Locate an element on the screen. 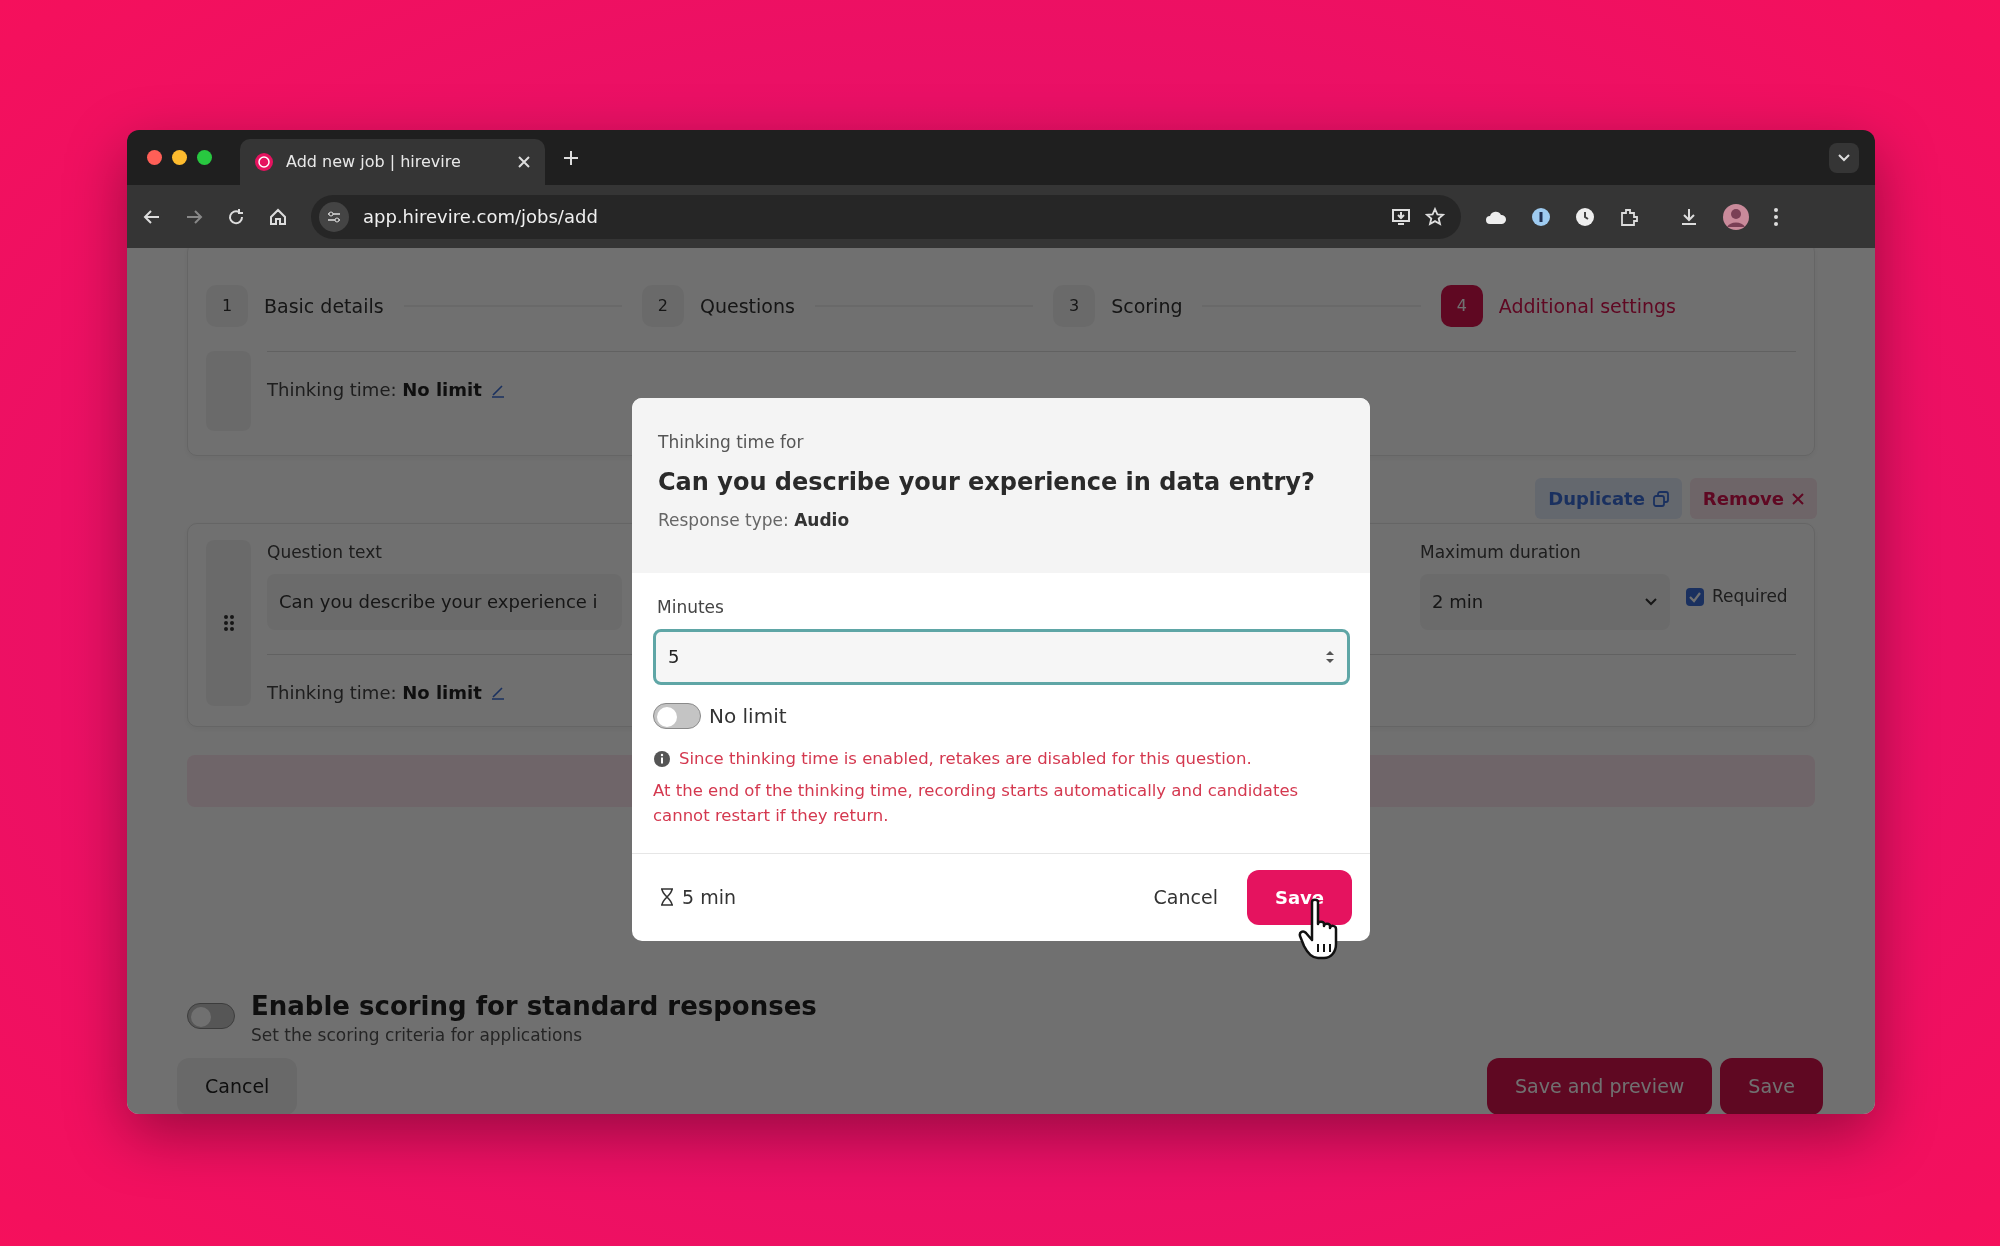 The image size is (2000, 1246). copy-icon is located at coordinates (1660, 498).